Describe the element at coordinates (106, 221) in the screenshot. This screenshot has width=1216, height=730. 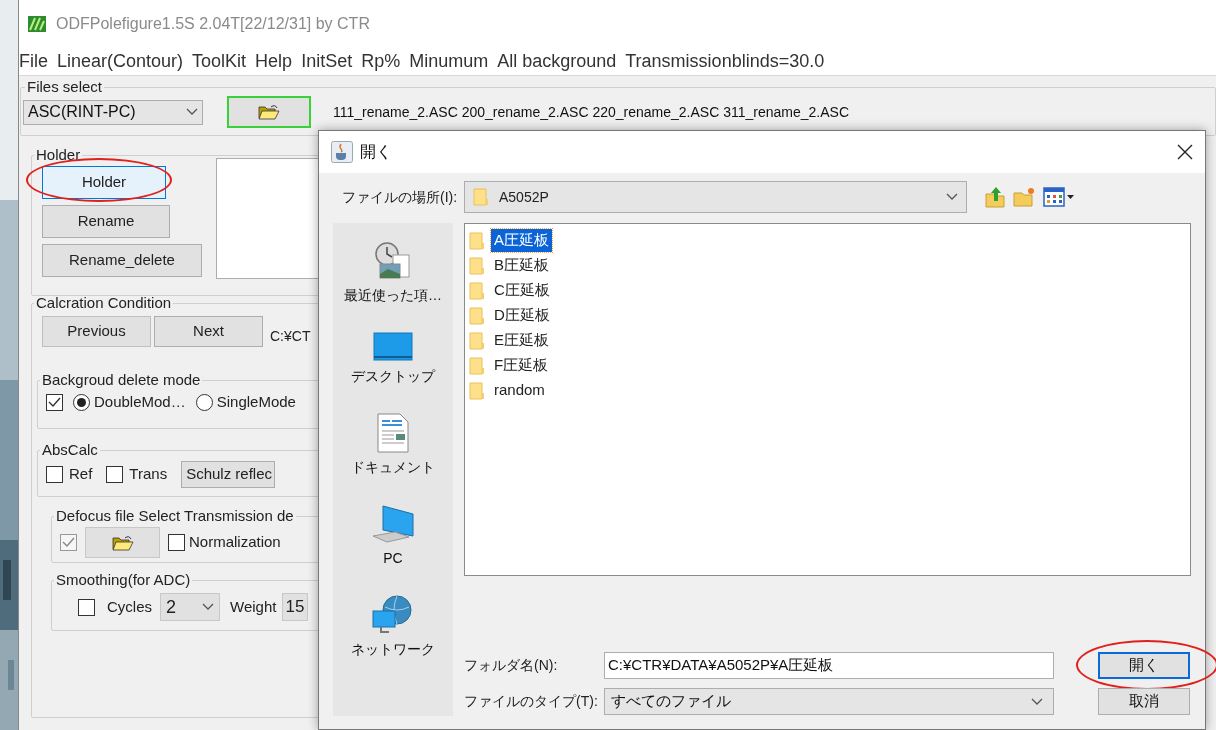
I see `holder-action-button: Rename` at that location.